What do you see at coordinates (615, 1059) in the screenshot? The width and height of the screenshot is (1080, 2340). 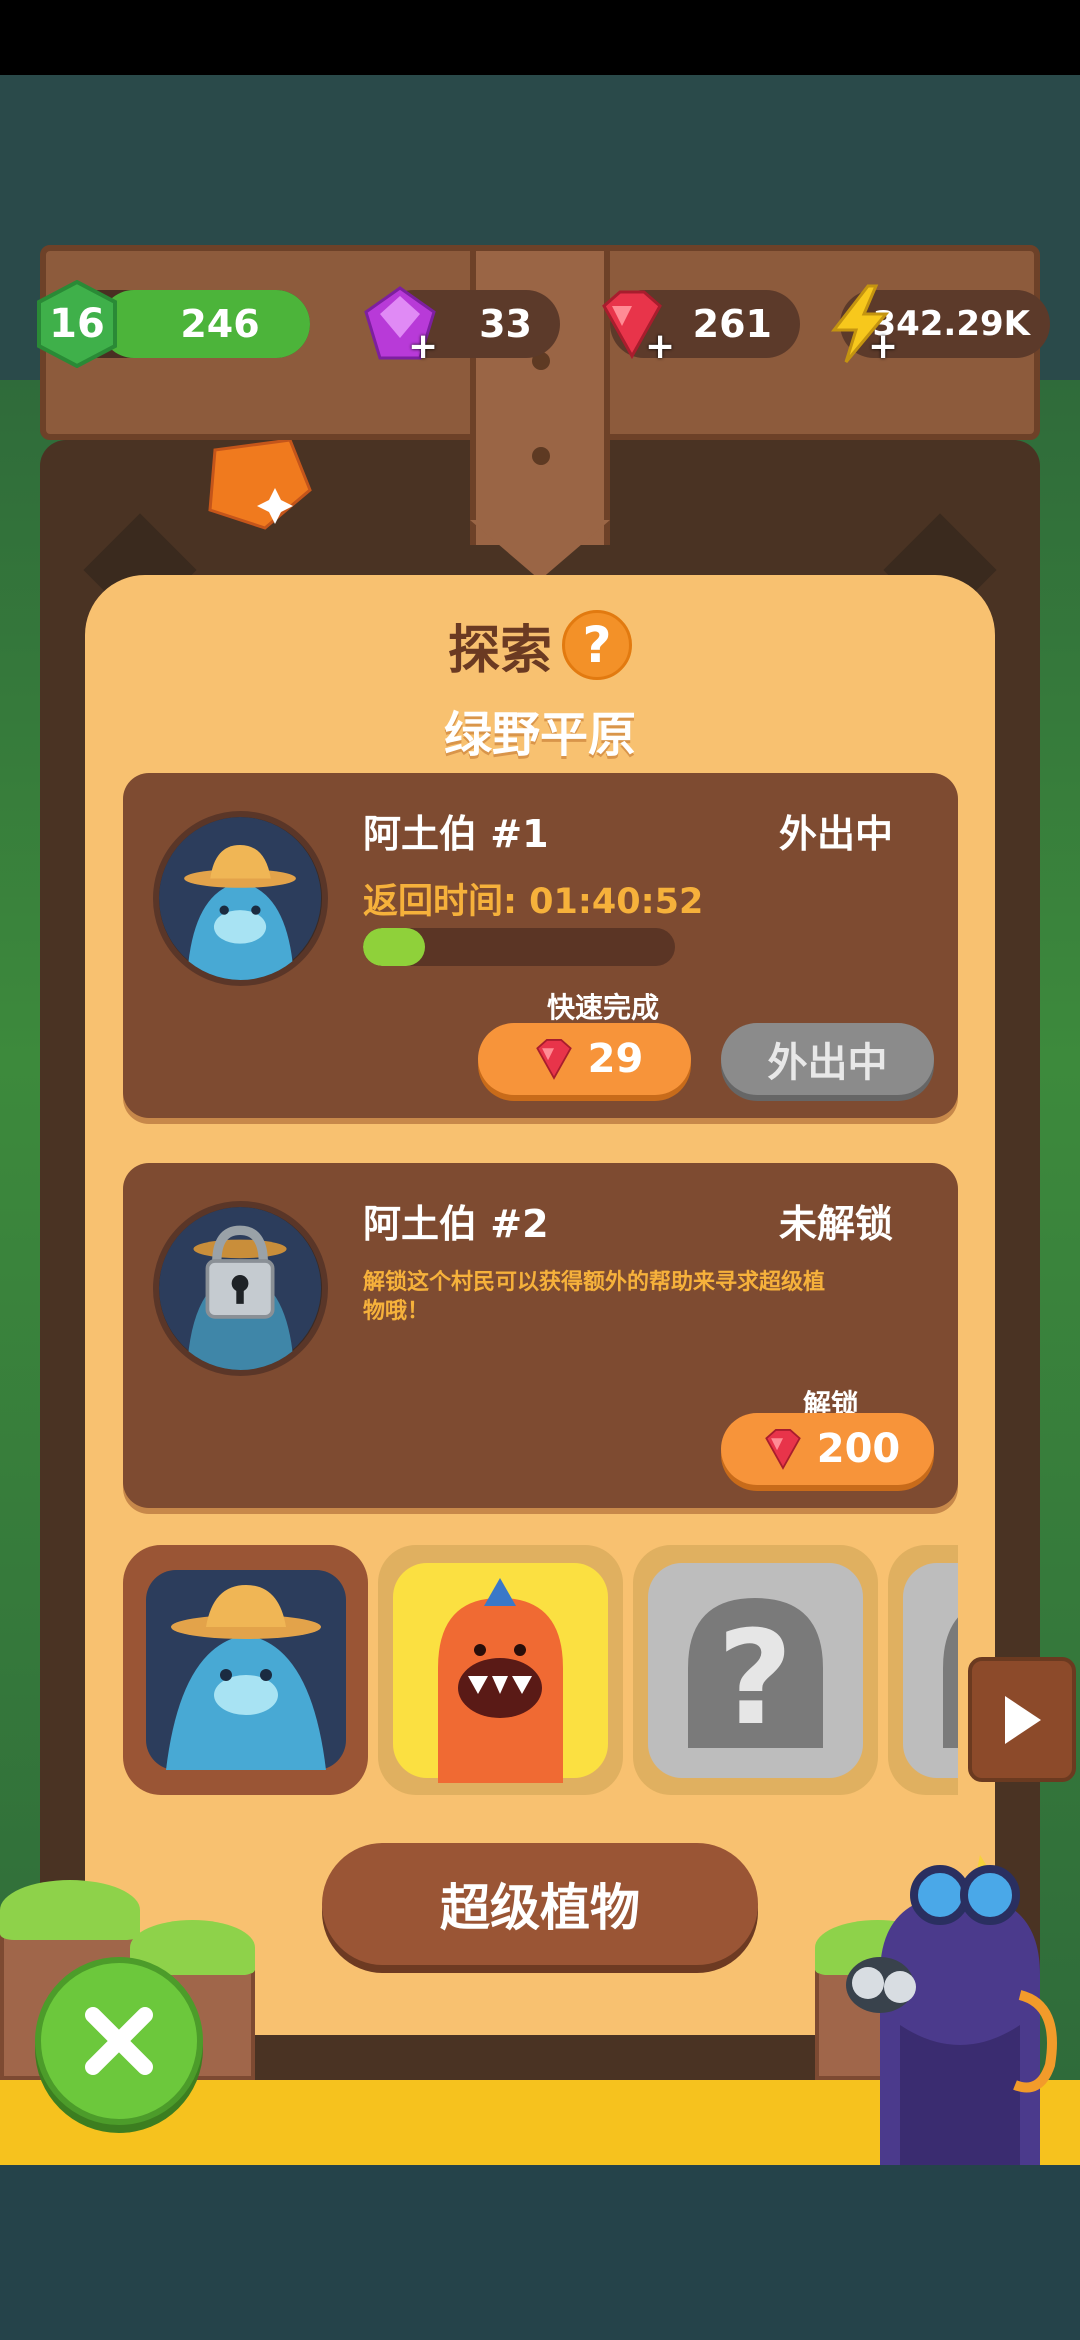 I see `quick-finish-cost: 29` at bounding box center [615, 1059].